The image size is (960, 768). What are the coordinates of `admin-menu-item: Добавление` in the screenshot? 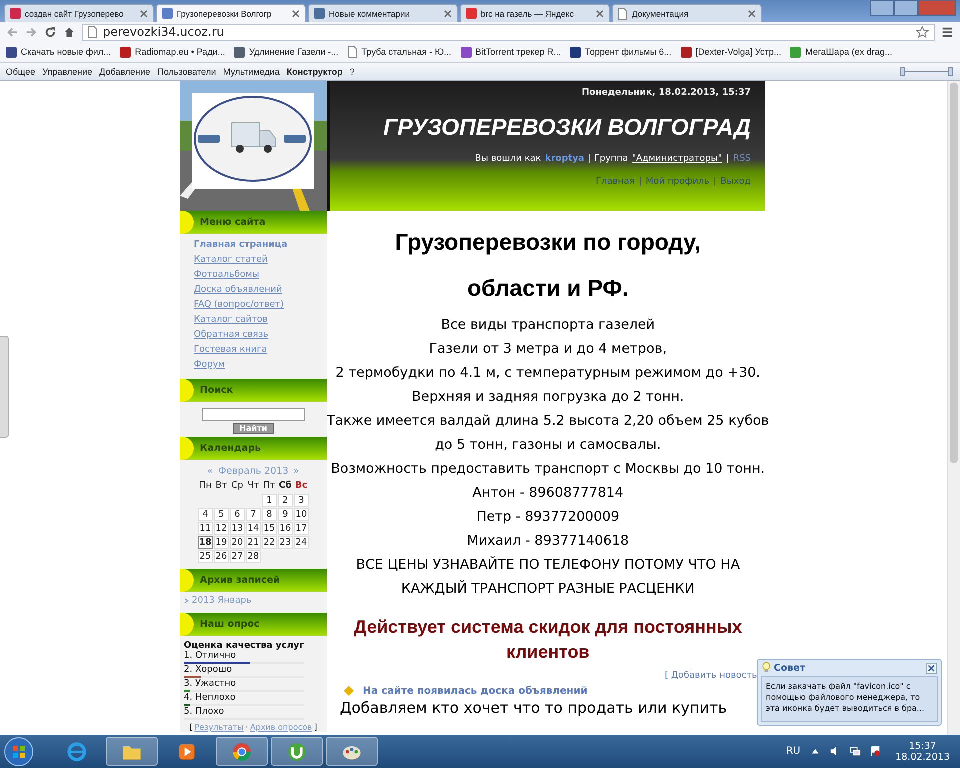 It's located at (125, 71).